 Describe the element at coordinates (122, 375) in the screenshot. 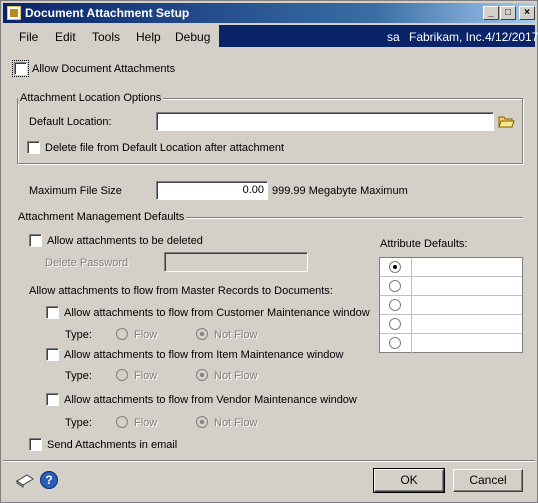

I see `item-flow-radio` at that location.